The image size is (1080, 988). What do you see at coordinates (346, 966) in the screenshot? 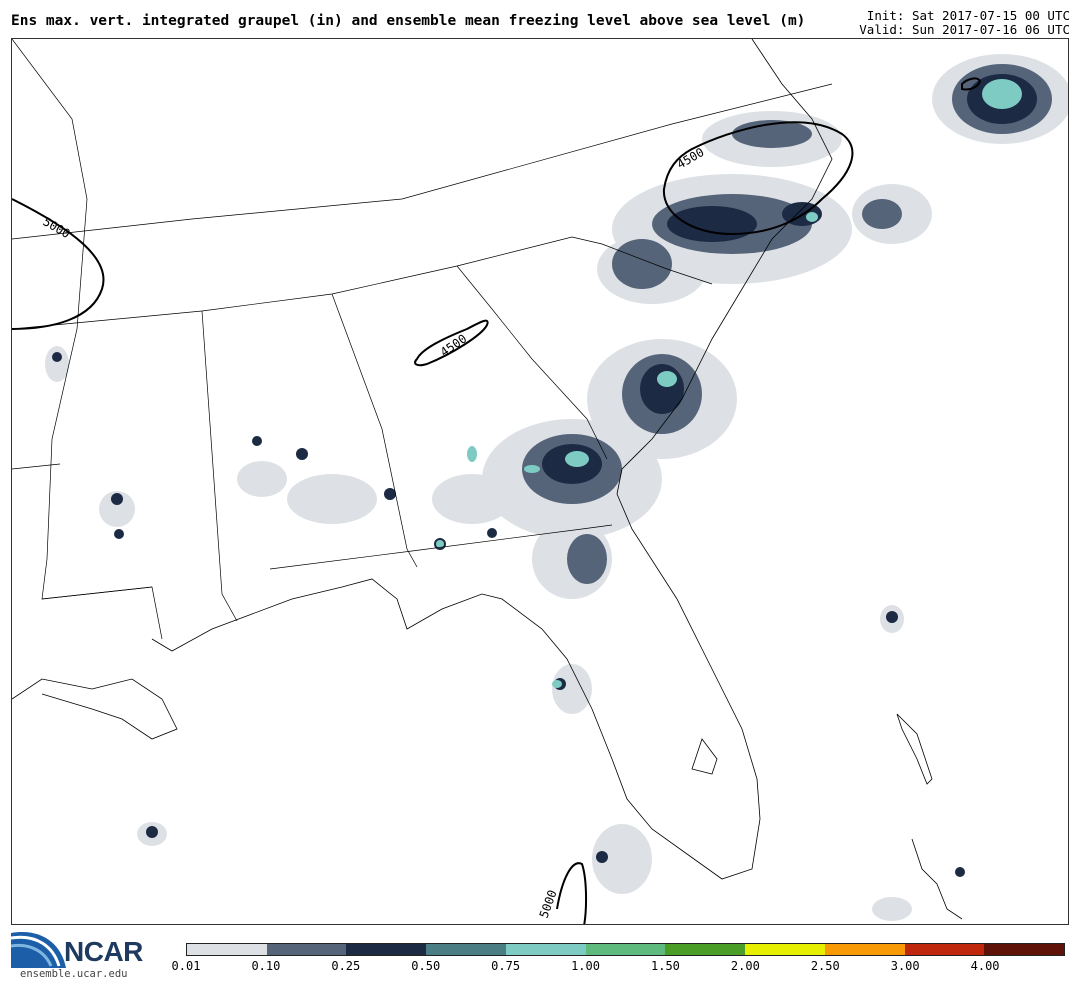
I see `colorbar-tick-label: 0.25` at bounding box center [346, 966].